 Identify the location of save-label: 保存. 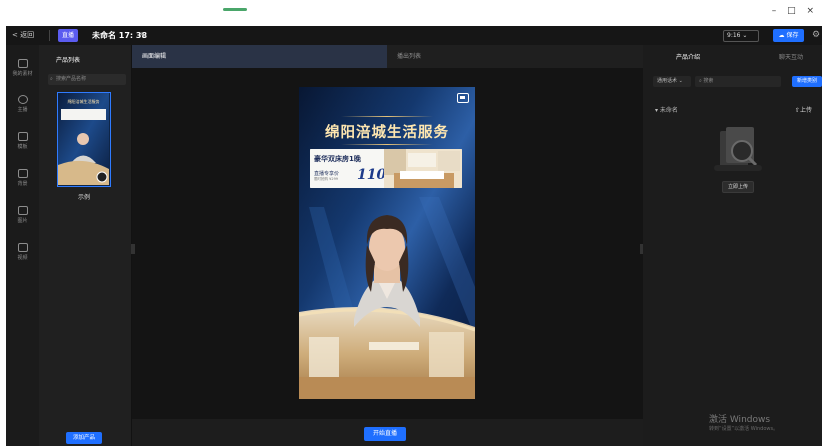
(792, 35).